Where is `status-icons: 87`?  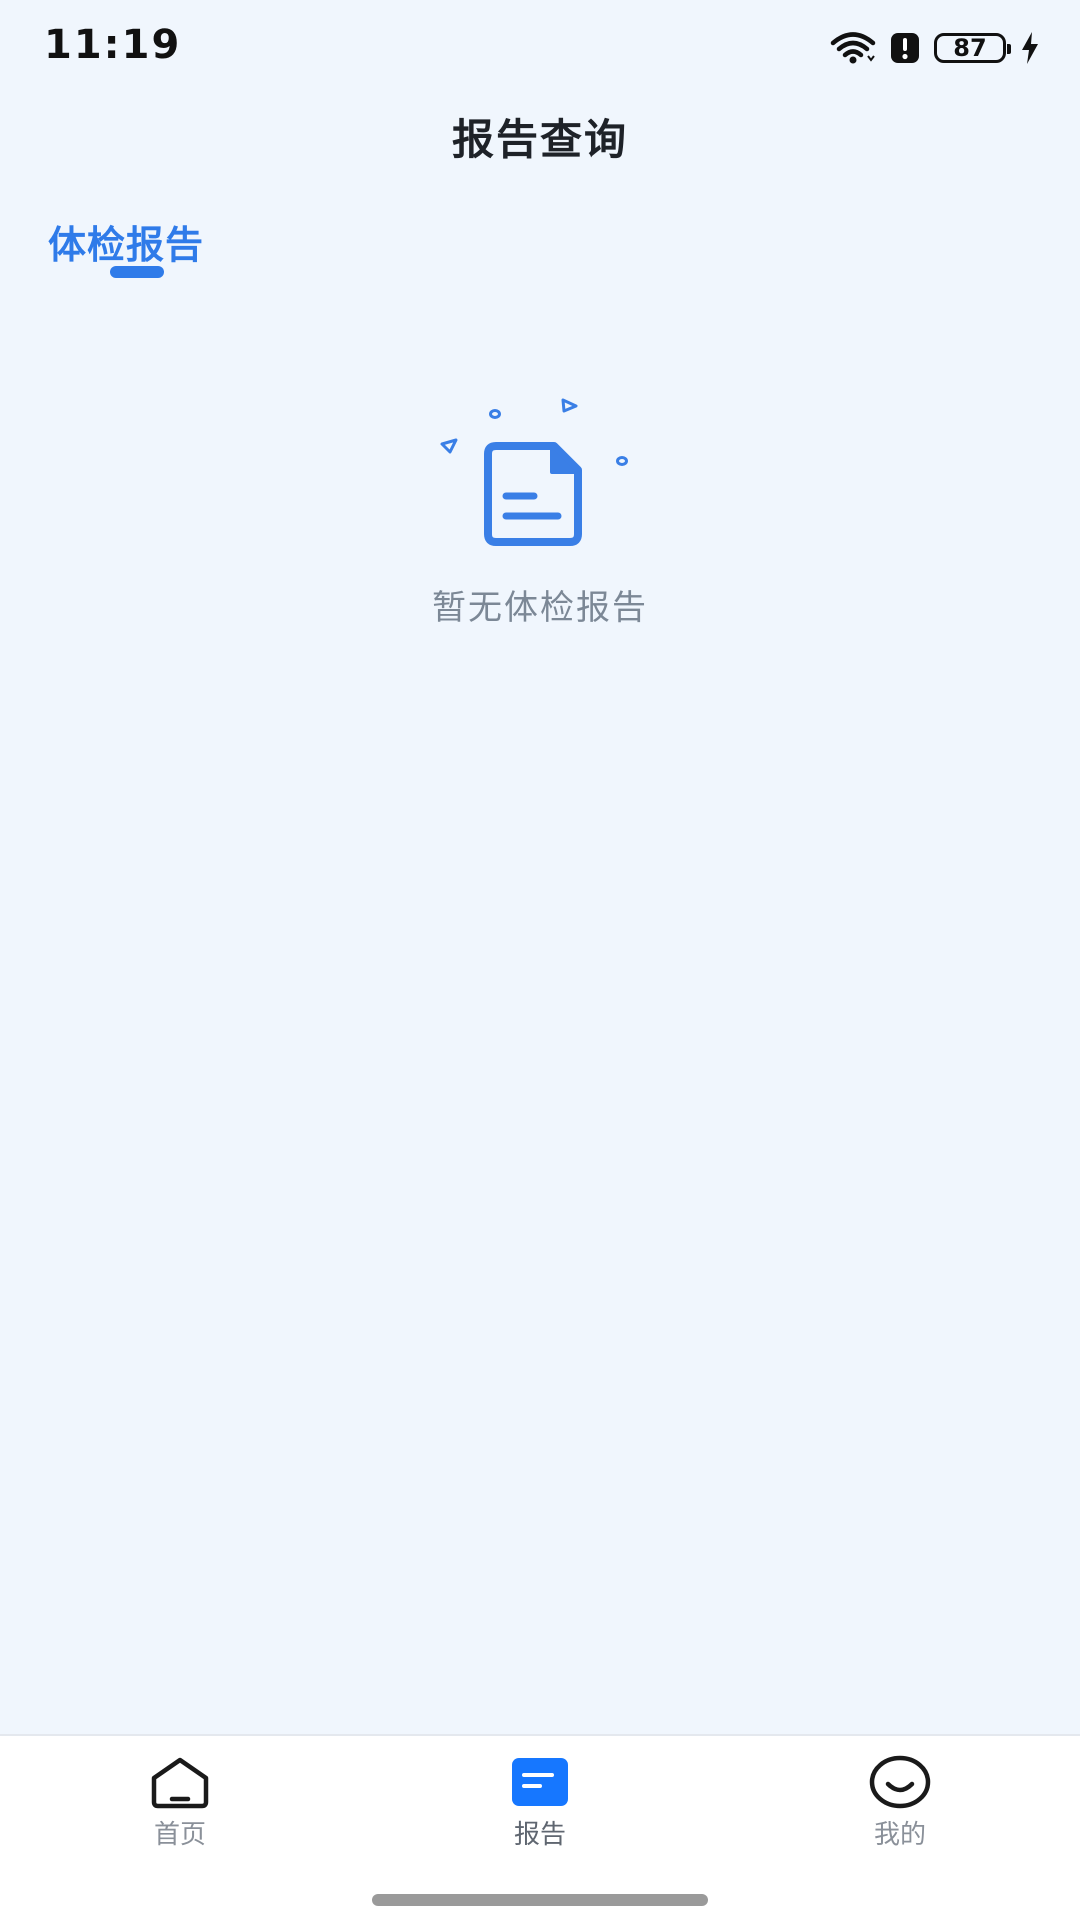
status-icons: 87 is located at coordinates (935, 48).